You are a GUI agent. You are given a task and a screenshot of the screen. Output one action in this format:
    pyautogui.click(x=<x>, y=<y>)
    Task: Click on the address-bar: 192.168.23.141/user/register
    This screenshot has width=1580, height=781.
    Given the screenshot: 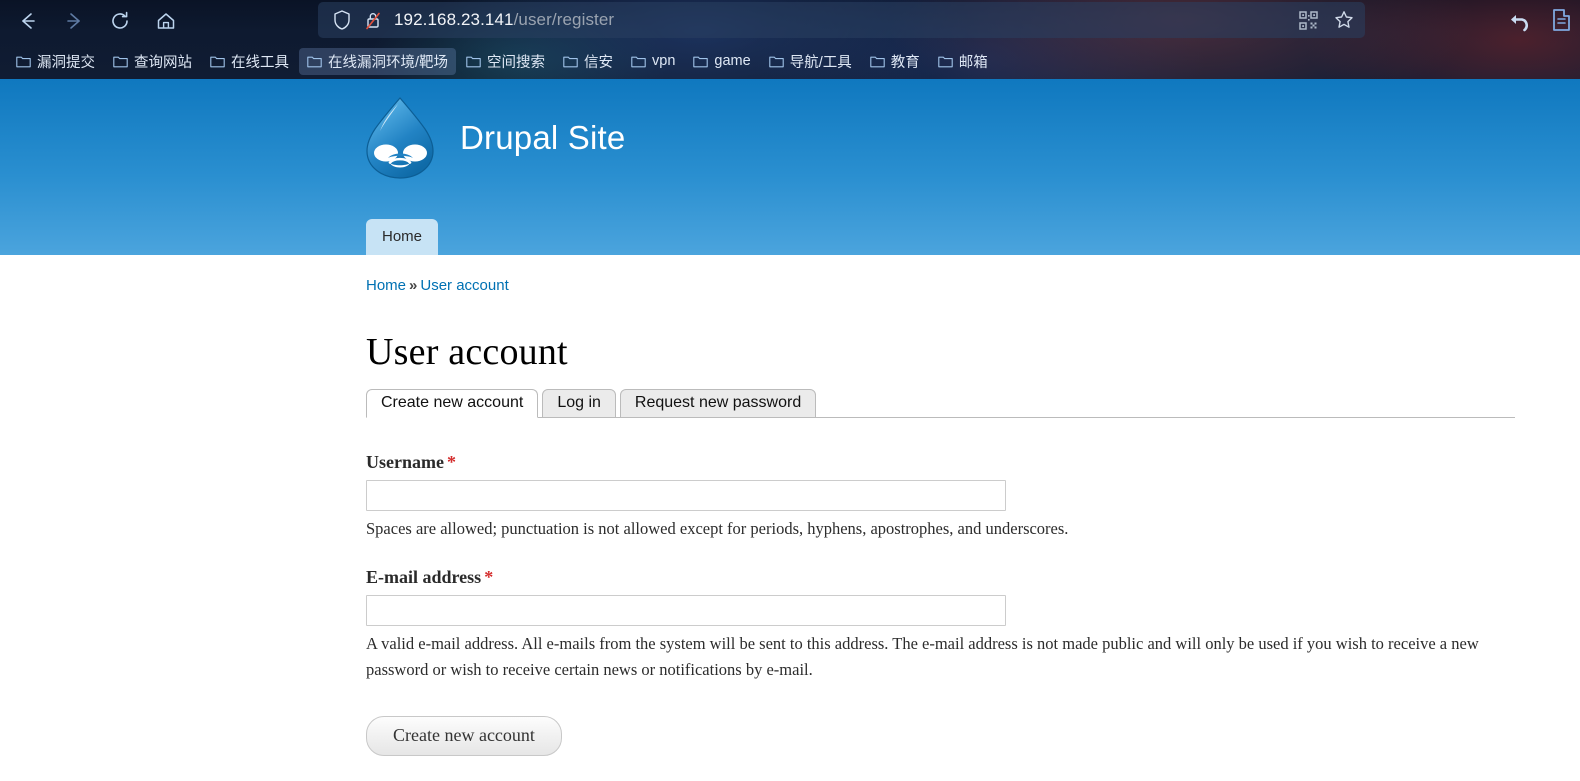 What is the action you would take?
    pyautogui.click(x=841, y=20)
    